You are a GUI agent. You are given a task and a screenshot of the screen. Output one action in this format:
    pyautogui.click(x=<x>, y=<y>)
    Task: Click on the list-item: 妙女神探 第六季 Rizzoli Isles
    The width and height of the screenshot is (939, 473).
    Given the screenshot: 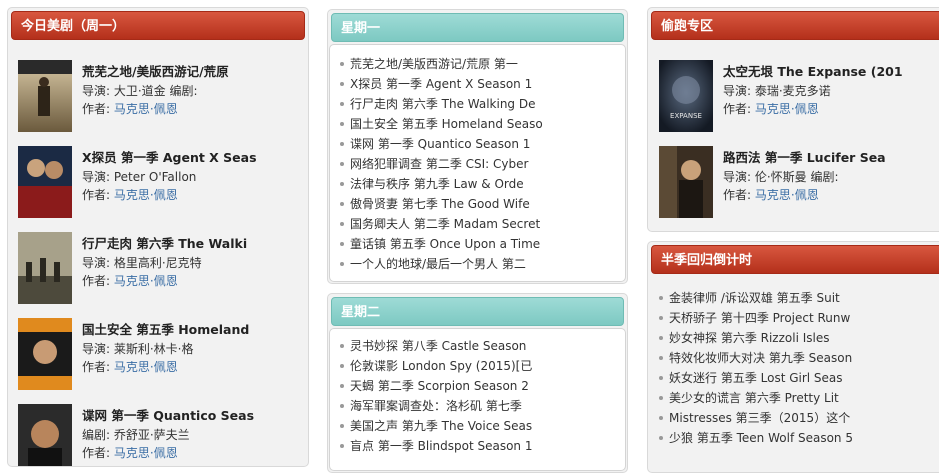 What is the action you would take?
    pyautogui.click(x=756, y=338)
    